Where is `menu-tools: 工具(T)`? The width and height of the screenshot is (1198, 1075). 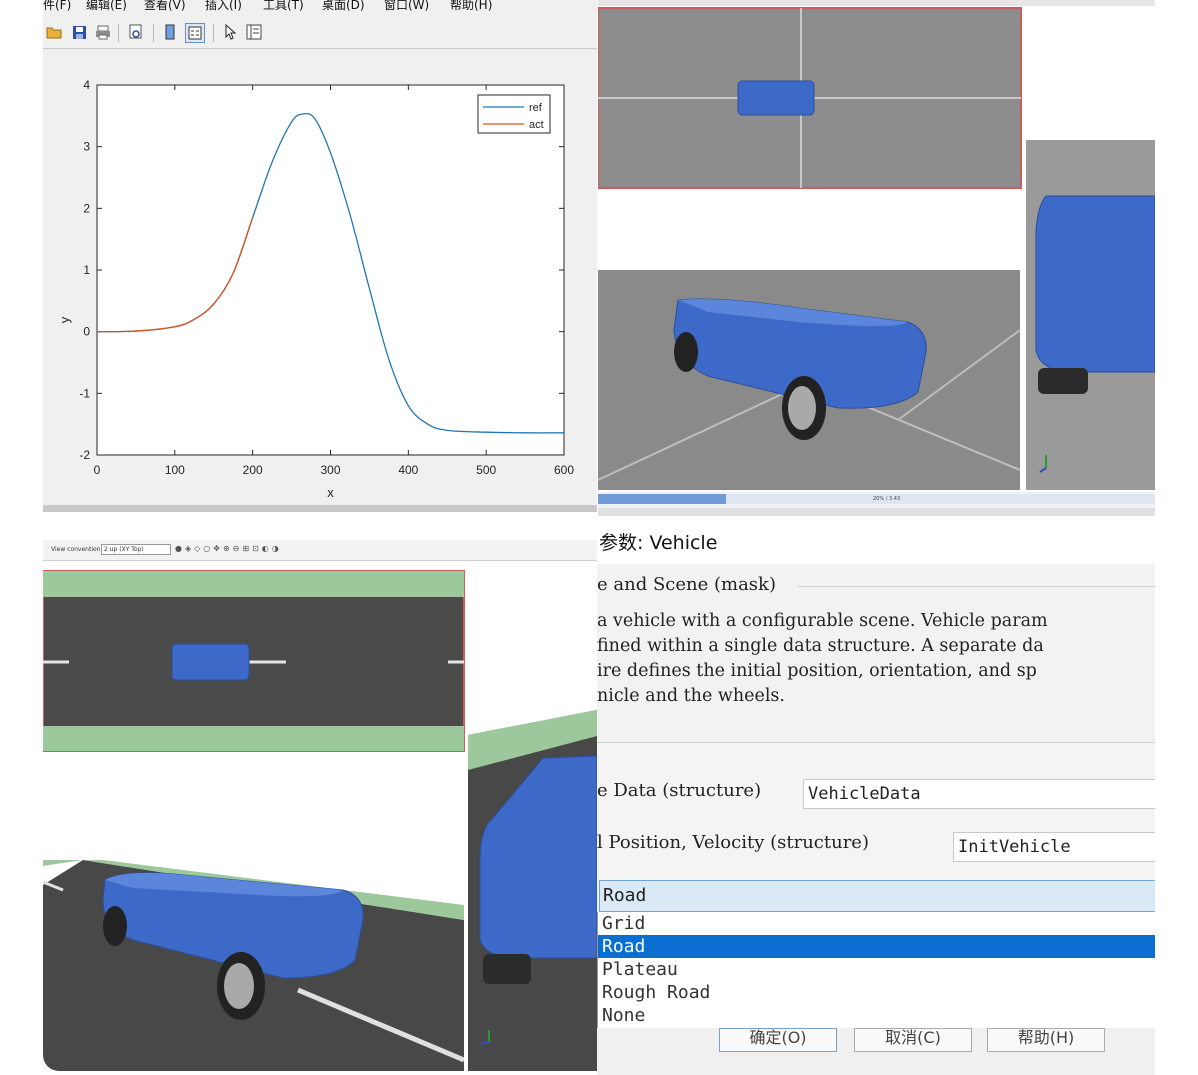 menu-tools: 工具(T) is located at coordinates (283, 5).